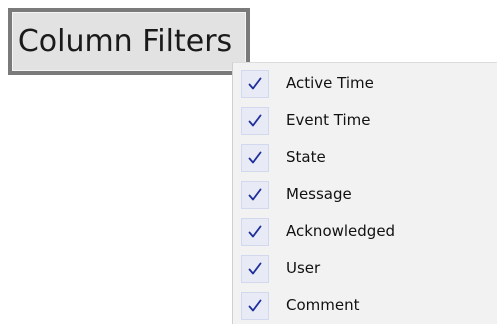 The image size is (497, 324). Describe the element at coordinates (365, 268) in the screenshot. I see `menu-item-user: User` at that location.